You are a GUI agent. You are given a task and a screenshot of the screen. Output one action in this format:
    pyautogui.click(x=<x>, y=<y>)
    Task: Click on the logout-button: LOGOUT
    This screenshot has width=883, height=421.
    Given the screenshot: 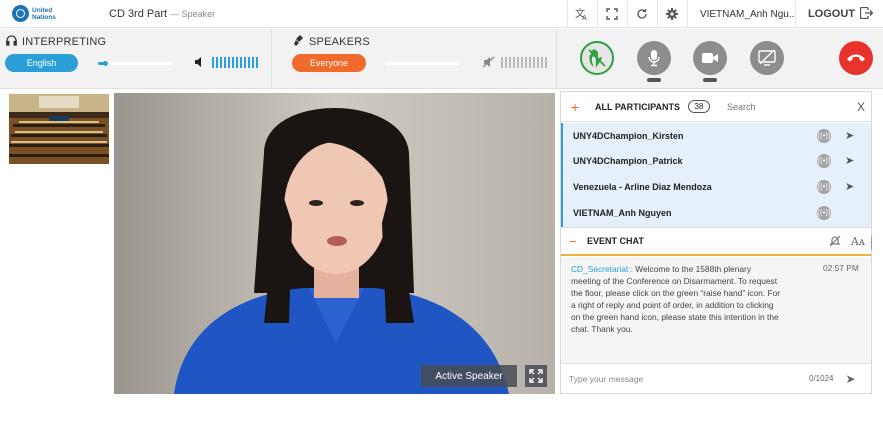 What is the action you would take?
    pyautogui.click(x=838, y=14)
    